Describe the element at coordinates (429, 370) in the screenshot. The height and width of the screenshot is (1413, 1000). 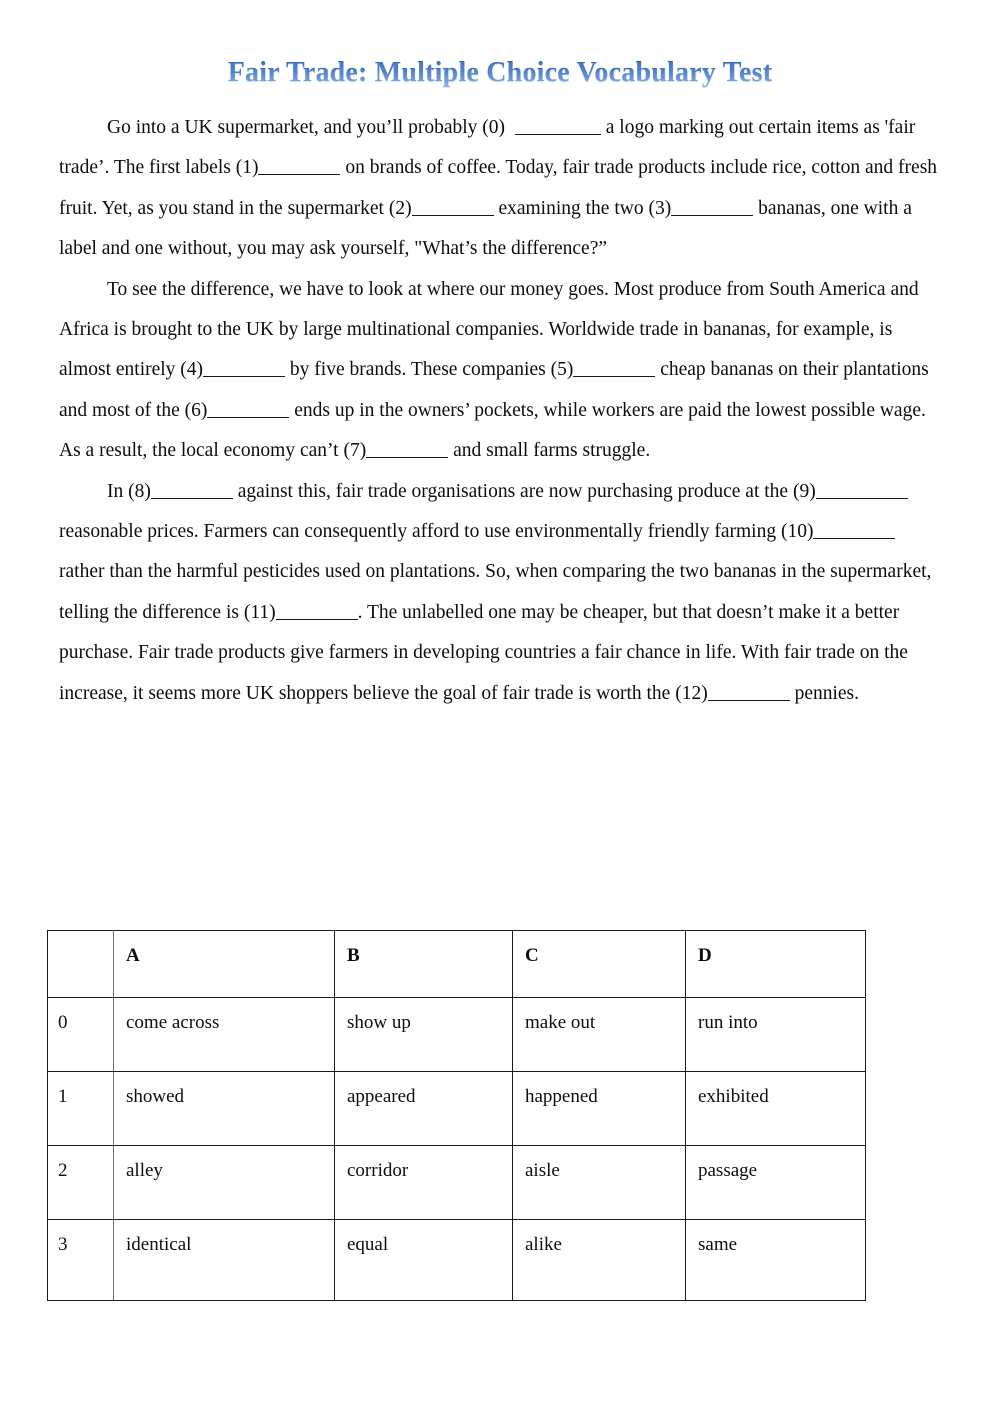
I see `passage-text: by five brands. These companies (5)` at that location.